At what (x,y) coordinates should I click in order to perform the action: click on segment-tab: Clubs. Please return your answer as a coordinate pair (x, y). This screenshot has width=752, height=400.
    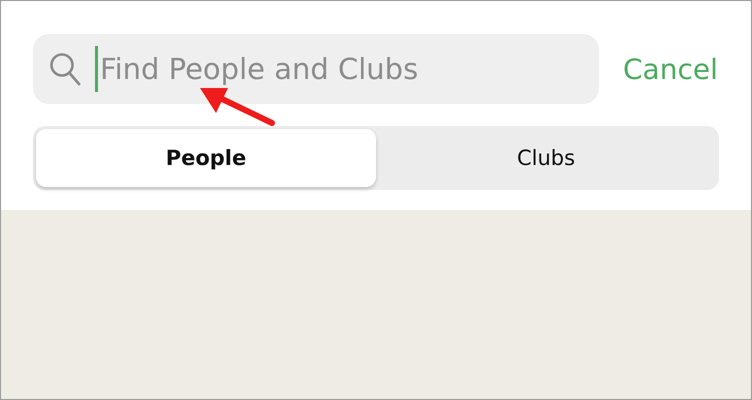
    Looking at the image, I should click on (546, 158).